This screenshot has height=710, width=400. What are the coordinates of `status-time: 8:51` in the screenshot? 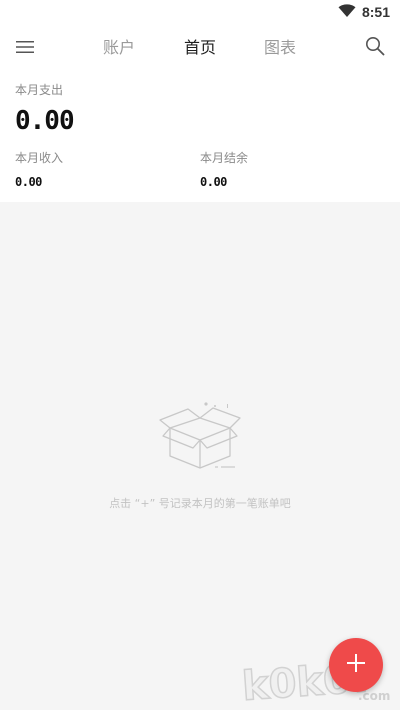 It's located at (375, 12).